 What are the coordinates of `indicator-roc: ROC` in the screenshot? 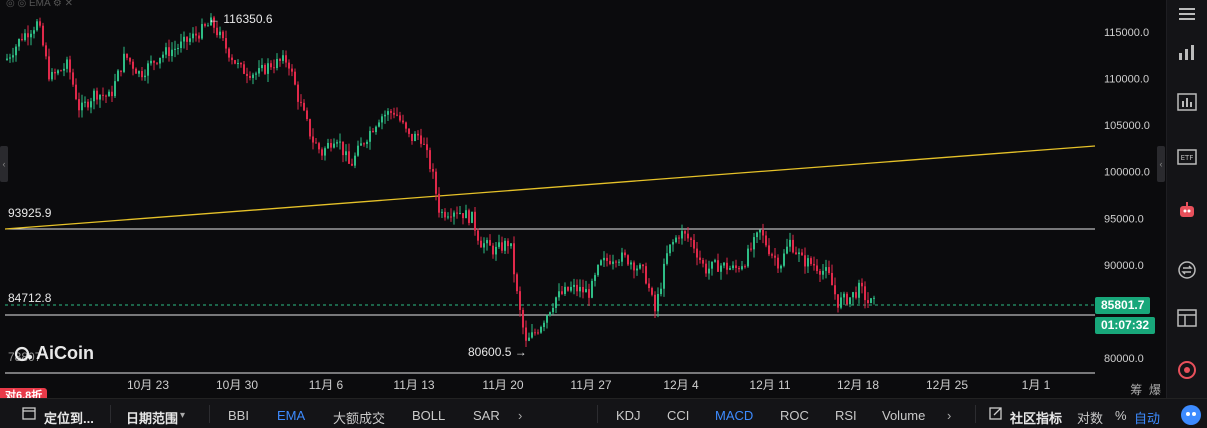 It's located at (794, 415).